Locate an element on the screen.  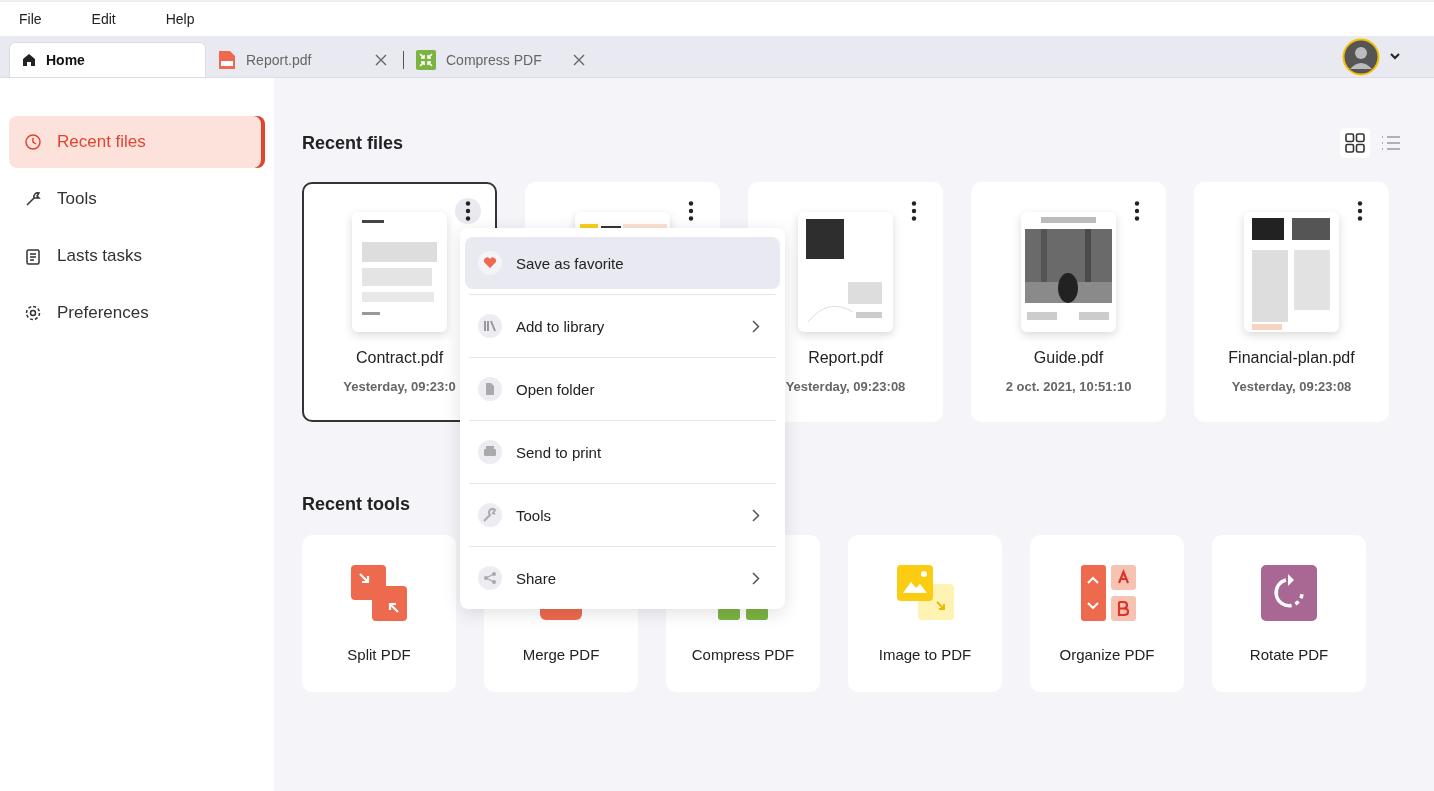
file-card: Guide.pdf 2 oct. 2021, 10:51:10 is located at coordinates (1068, 302).